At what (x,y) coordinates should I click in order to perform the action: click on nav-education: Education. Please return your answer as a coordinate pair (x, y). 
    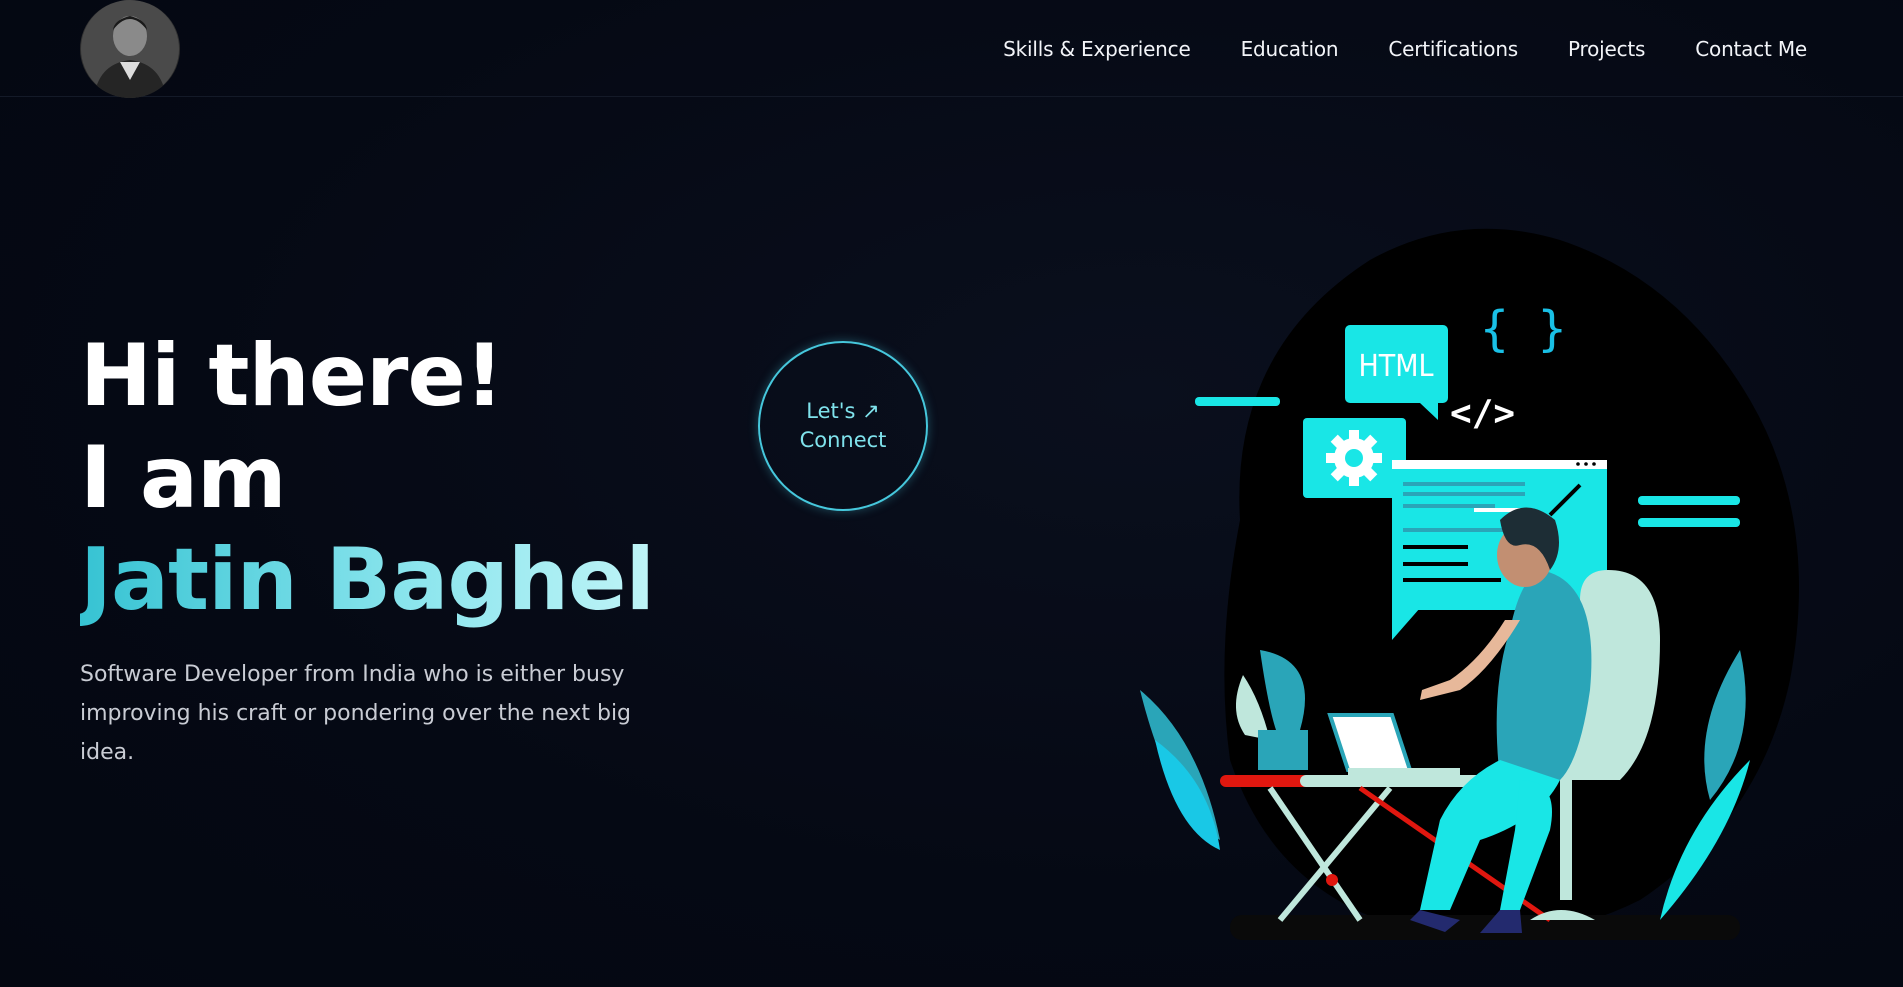
    Looking at the image, I should click on (1290, 49).